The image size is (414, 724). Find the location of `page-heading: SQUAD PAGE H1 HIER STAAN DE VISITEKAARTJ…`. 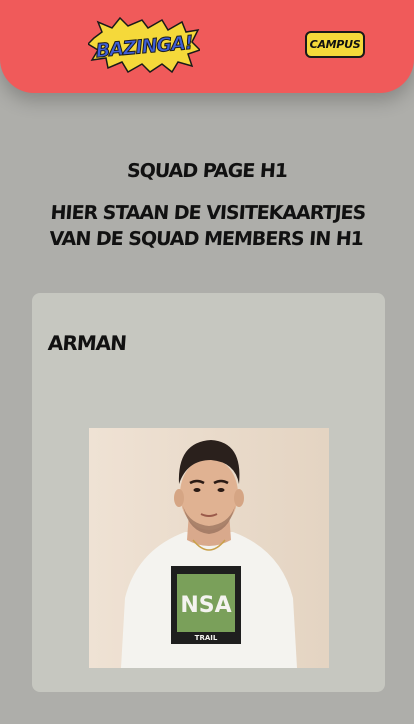

page-heading: SQUAD PAGE H1 HIER STAAN DE VISITEKAARTJ… is located at coordinates (207, 206).